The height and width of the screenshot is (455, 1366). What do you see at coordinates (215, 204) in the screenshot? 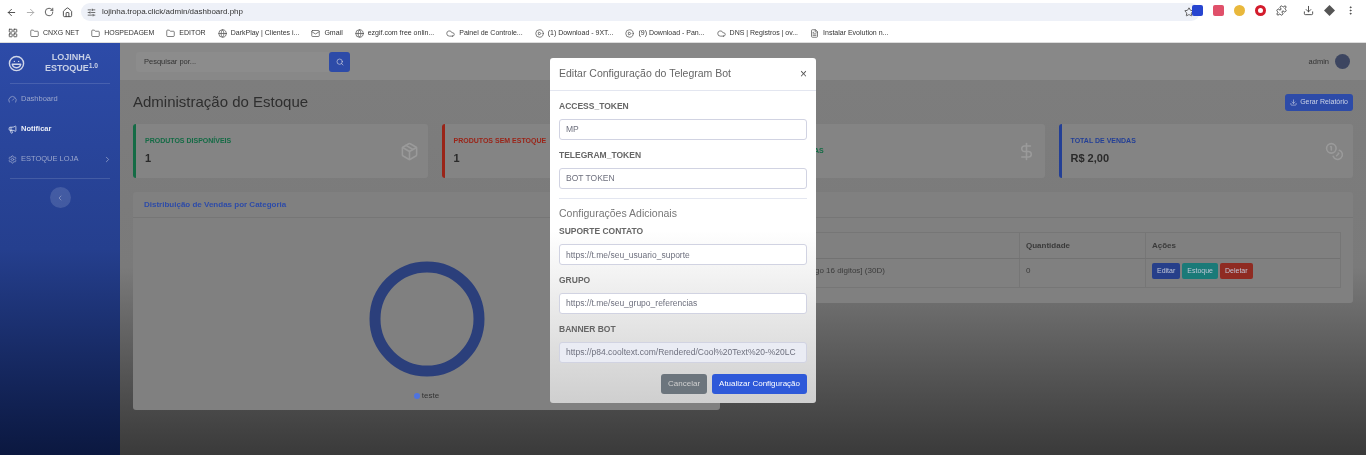
I see `panel-title: Distribuição de Vendas por Categoria` at bounding box center [215, 204].